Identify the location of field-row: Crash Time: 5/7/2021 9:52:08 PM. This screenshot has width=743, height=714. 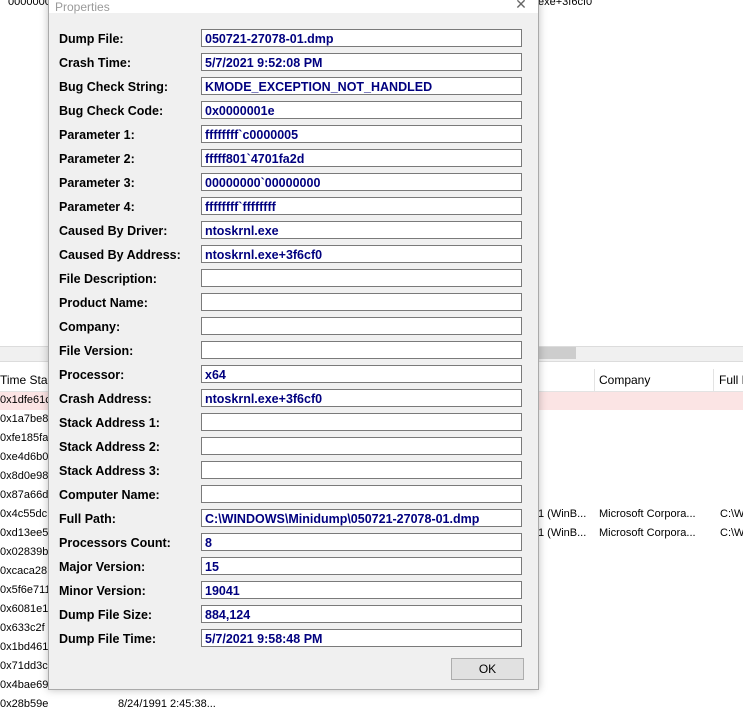
(292, 63).